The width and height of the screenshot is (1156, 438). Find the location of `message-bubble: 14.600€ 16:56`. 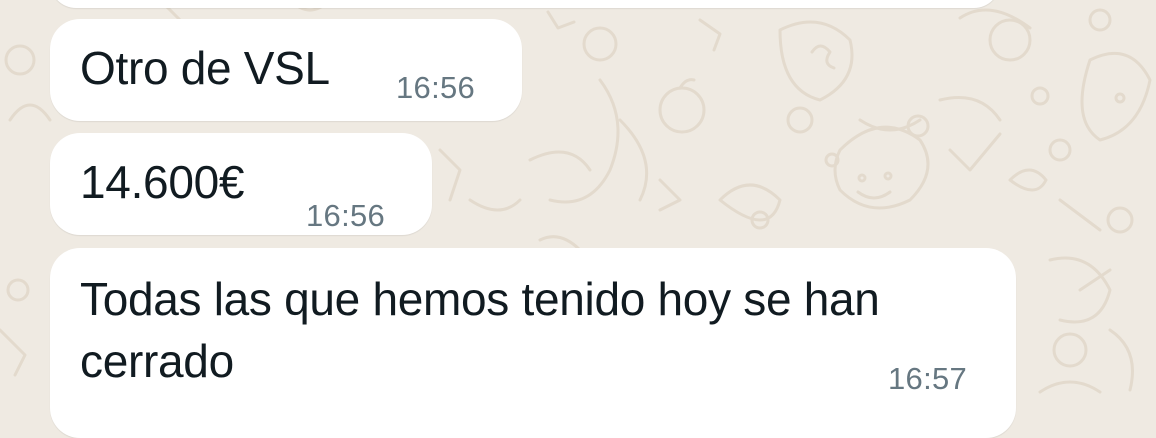

message-bubble: 14.600€ 16:56 is located at coordinates (241, 184).